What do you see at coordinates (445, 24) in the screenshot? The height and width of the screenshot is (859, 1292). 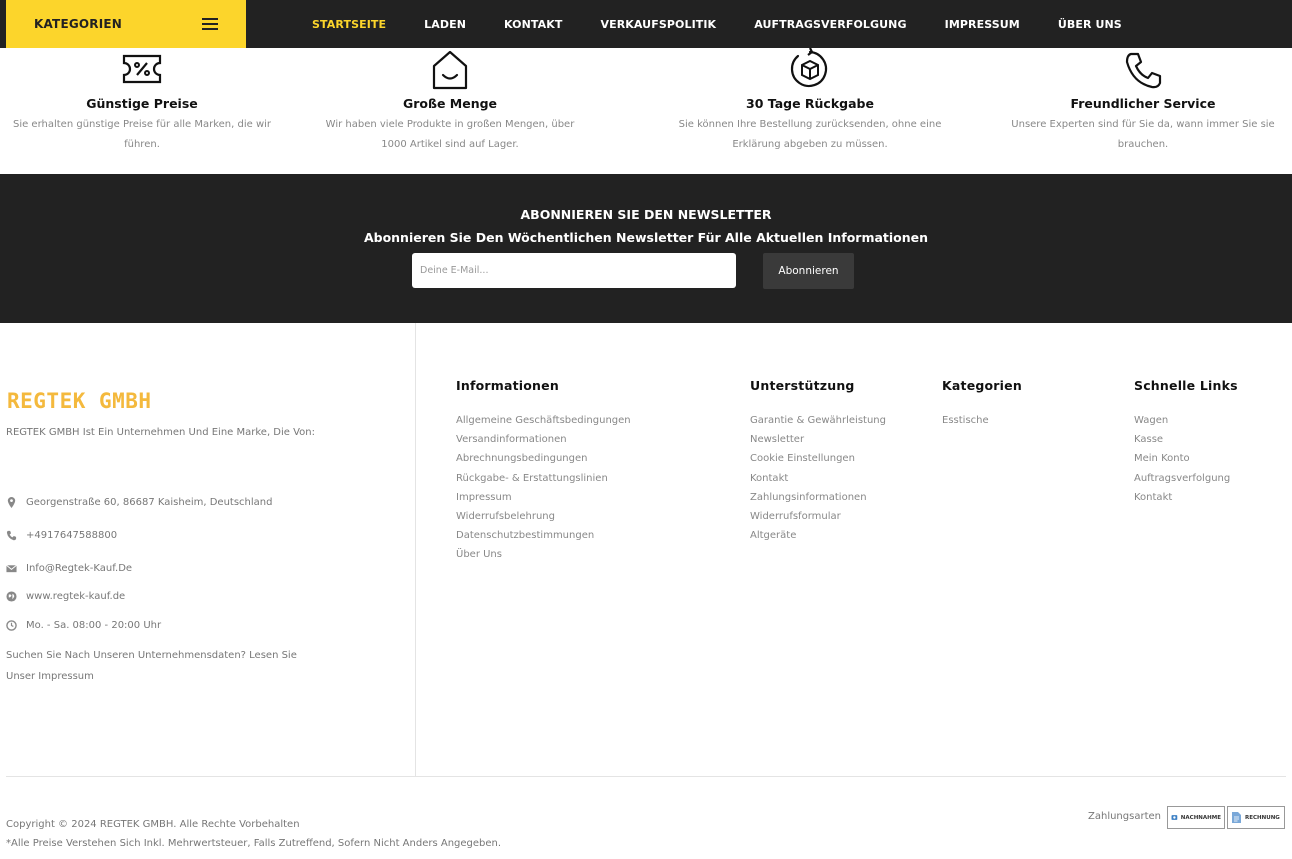 I see `nav-laden: LADEN` at bounding box center [445, 24].